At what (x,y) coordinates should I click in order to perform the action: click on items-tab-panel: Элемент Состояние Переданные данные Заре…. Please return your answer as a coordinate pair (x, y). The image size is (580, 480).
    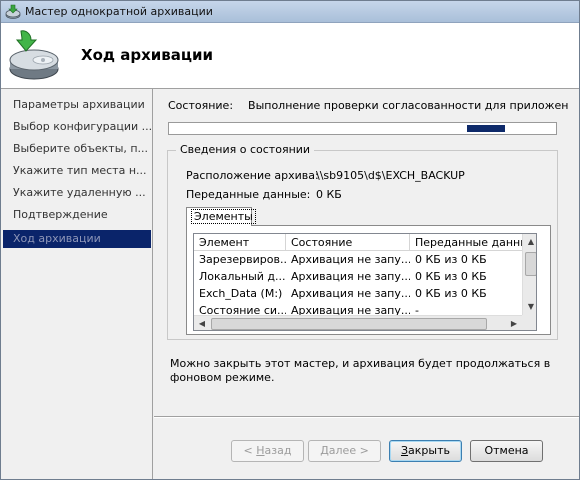
    Looking at the image, I should click on (368, 280).